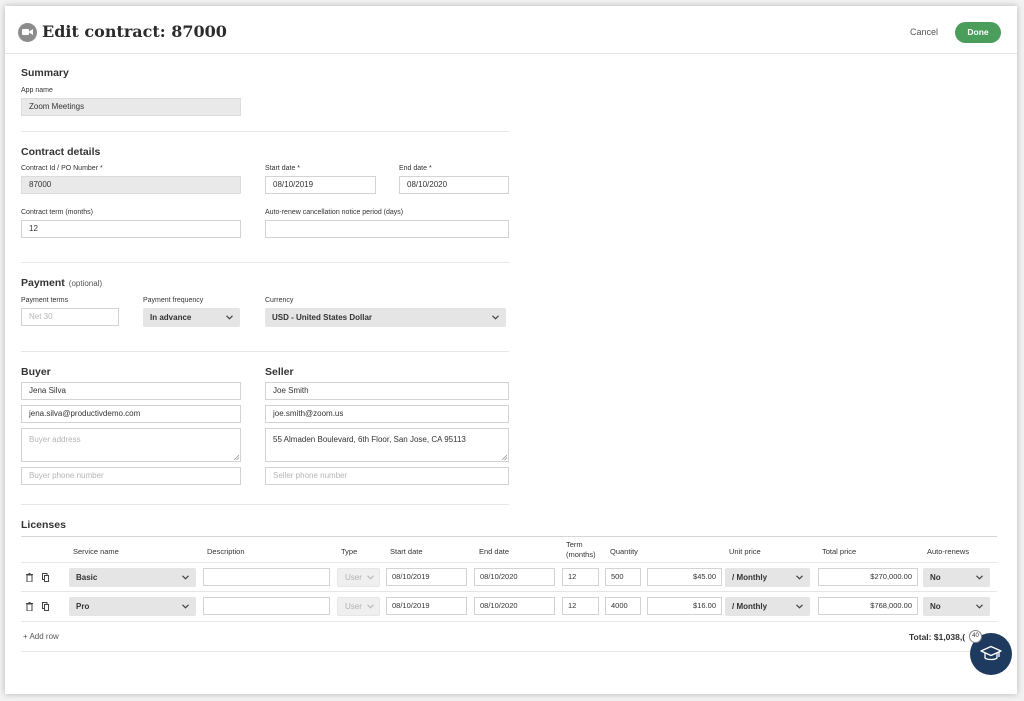 Image resolution: width=1024 pixels, height=701 pixels. What do you see at coordinates (494, 551) in the screenshot?
I see `col-end-date: End date` at bounding box center [494, 551].